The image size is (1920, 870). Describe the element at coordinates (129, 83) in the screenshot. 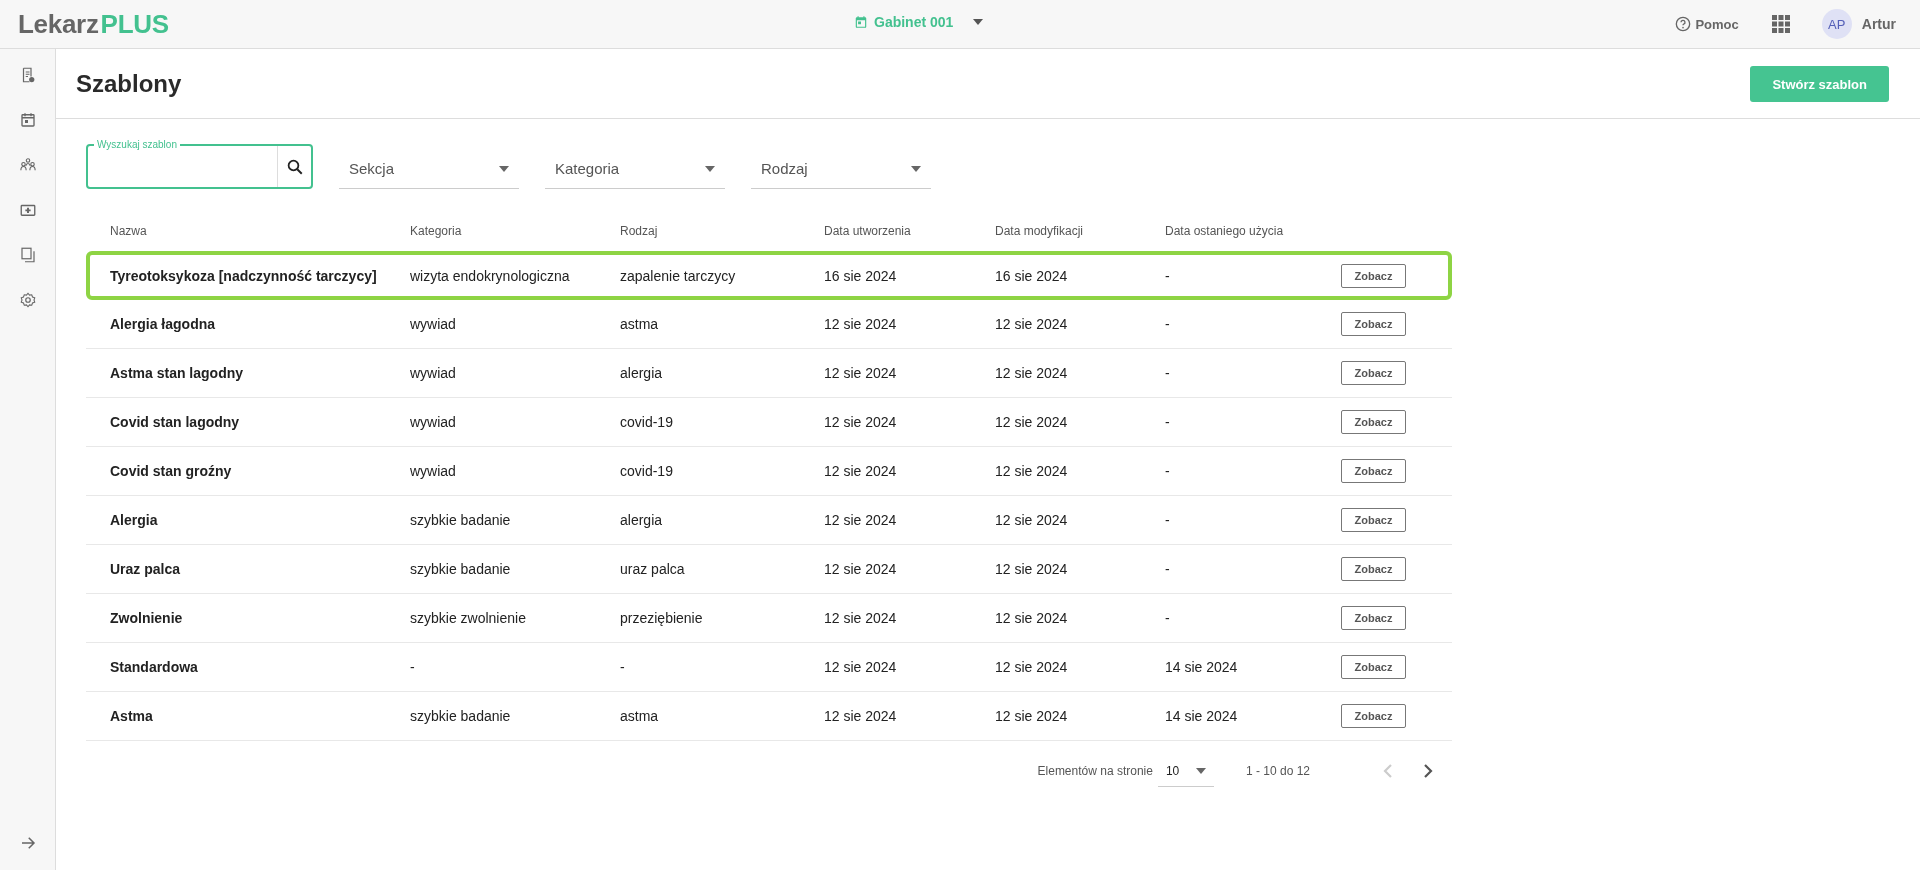

I see `page-title: Szablony` at that location.